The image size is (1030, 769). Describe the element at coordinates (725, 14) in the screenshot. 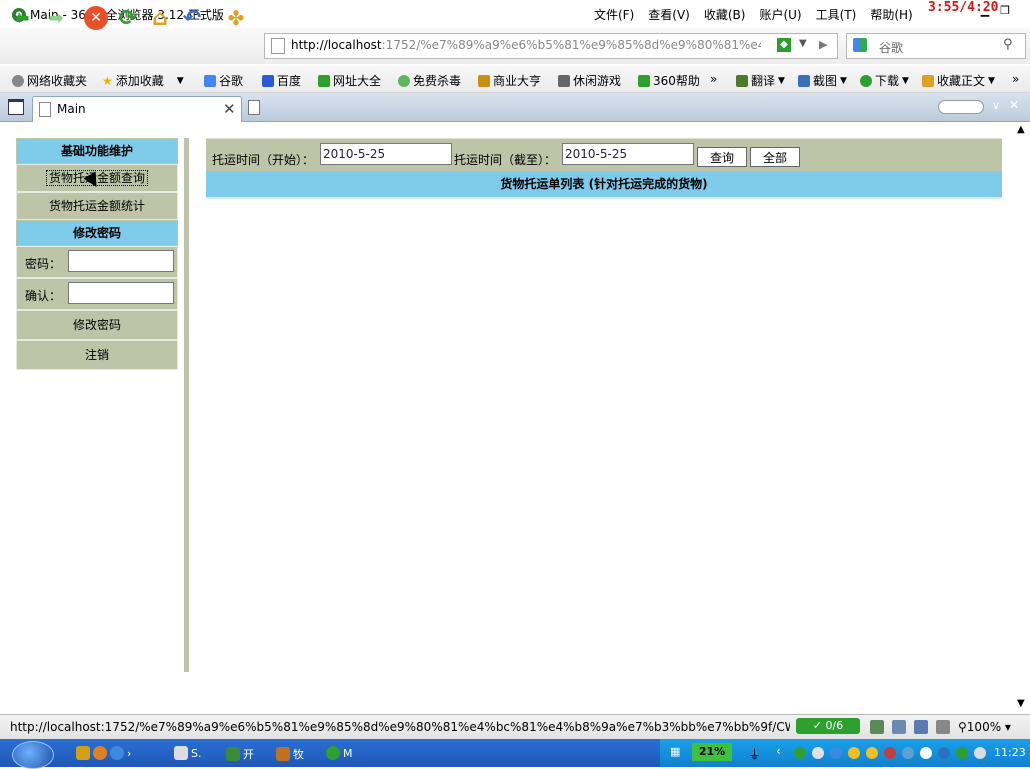

I see `menu-favorites: 收藏(B)` at that location.